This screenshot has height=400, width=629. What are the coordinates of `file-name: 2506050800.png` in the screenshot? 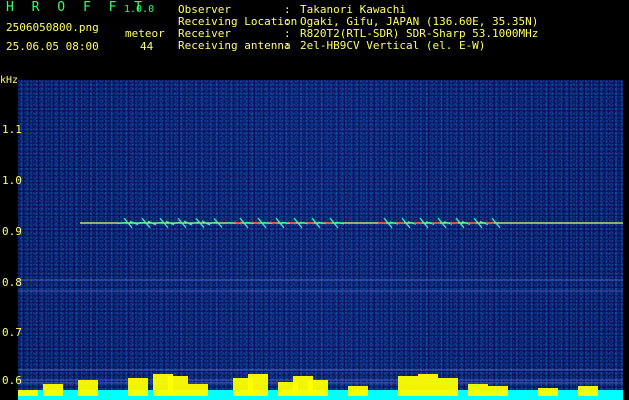 It's located at (52, 27).